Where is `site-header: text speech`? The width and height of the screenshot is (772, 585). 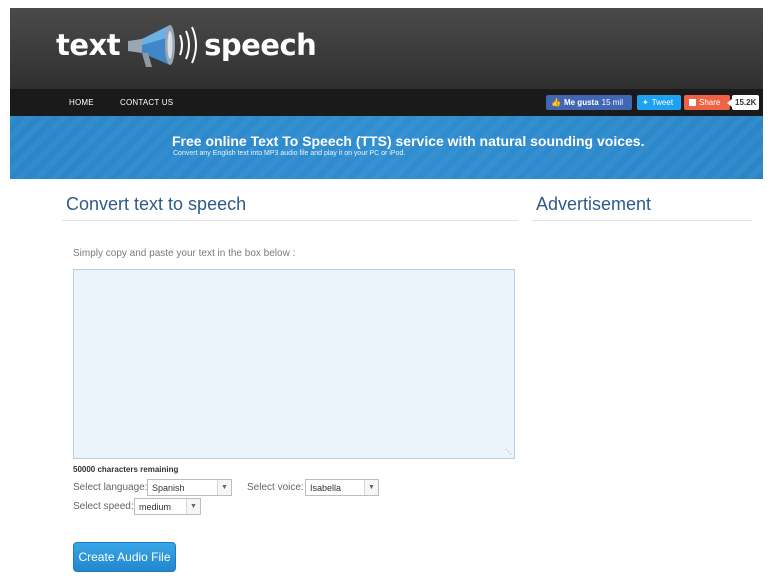
site-header: text speech is located at coordinates (386, 48).